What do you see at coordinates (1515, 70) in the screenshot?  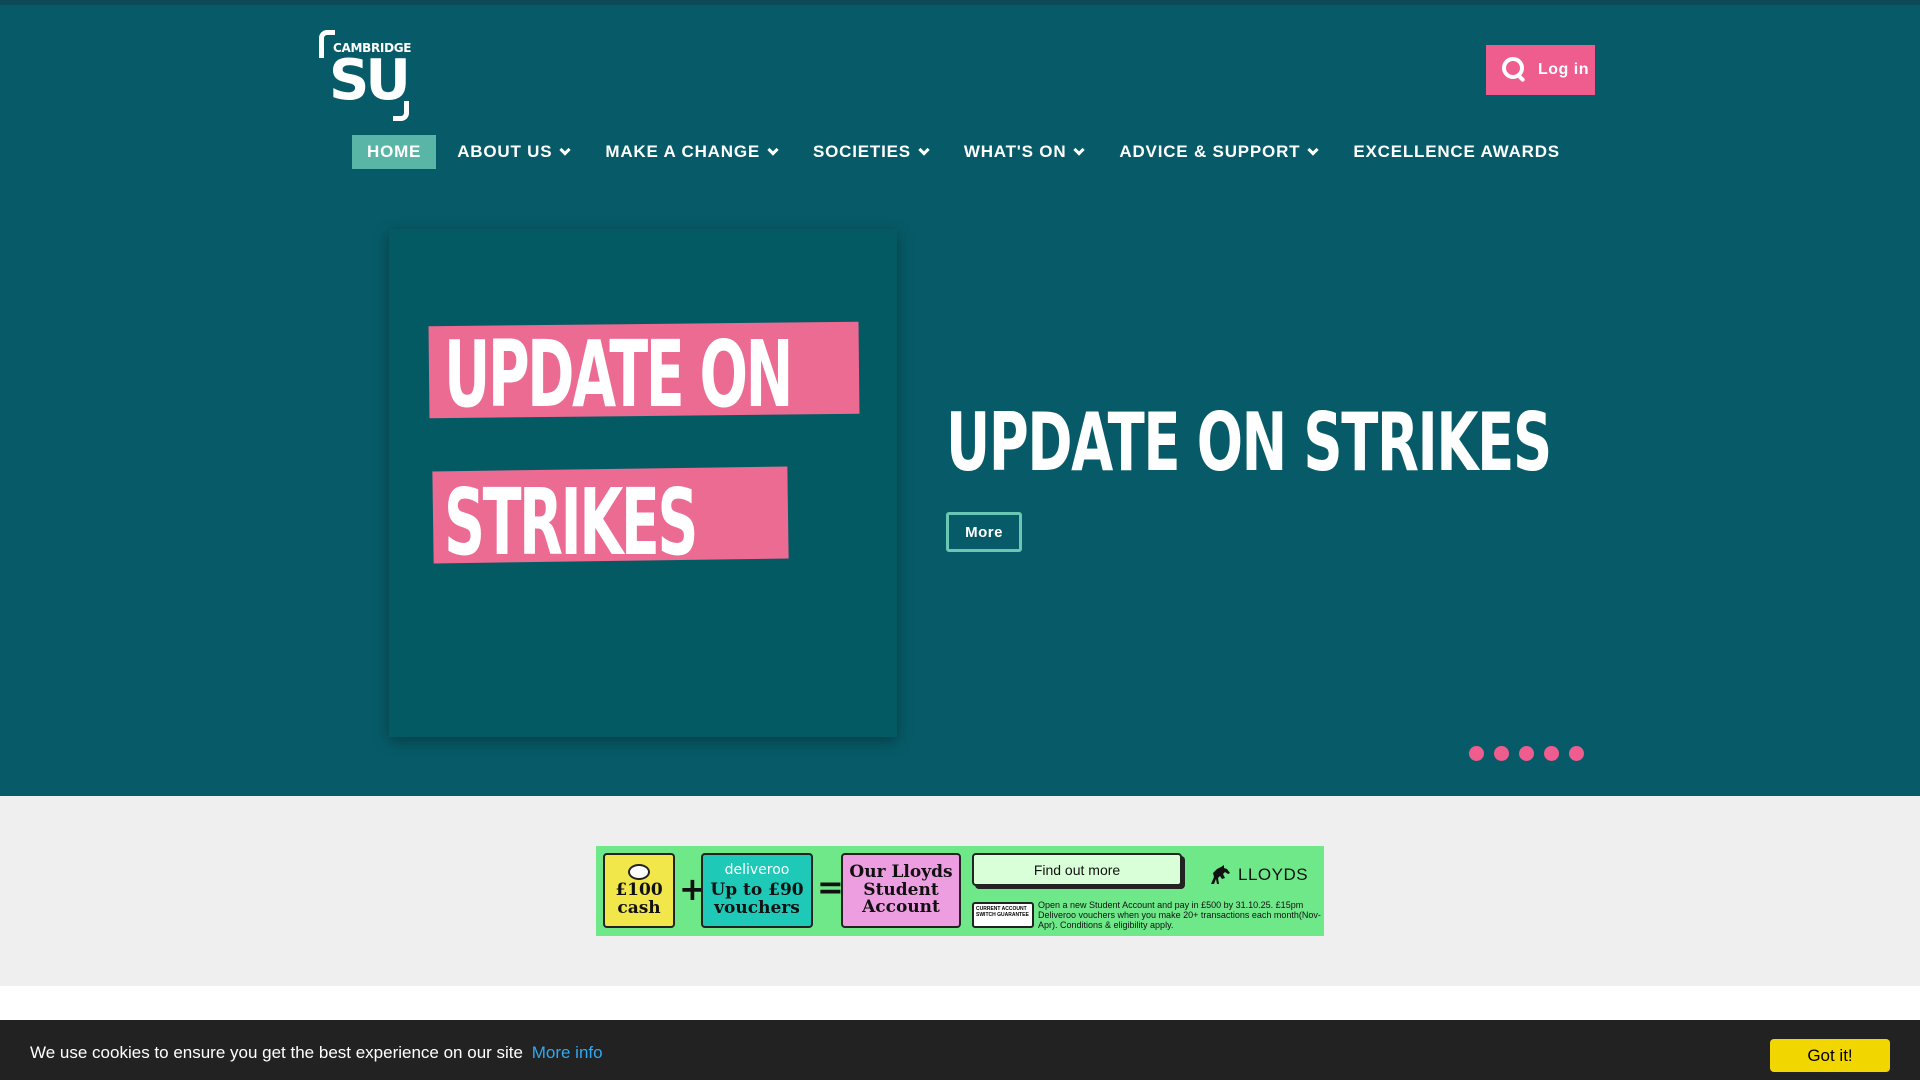 I see `search-icon` at bounding box center [1515, 70].